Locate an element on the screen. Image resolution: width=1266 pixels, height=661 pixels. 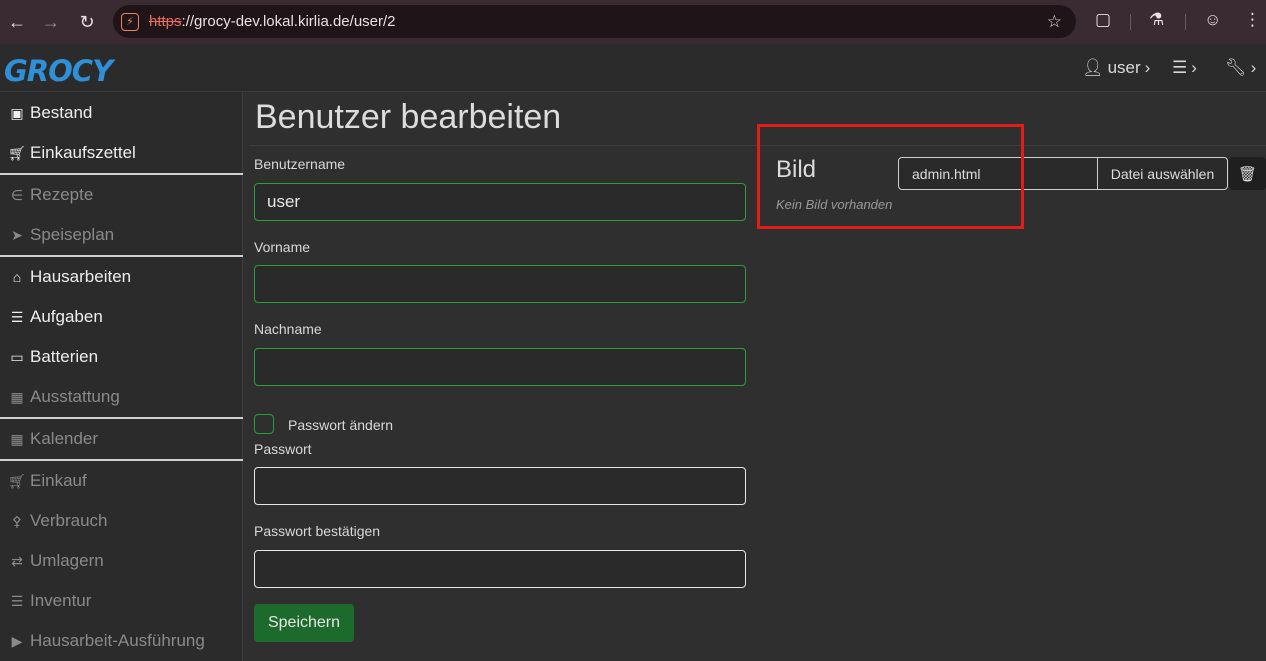
sidebar-item-label: Verbrauch is located at coordinates (69, 520).